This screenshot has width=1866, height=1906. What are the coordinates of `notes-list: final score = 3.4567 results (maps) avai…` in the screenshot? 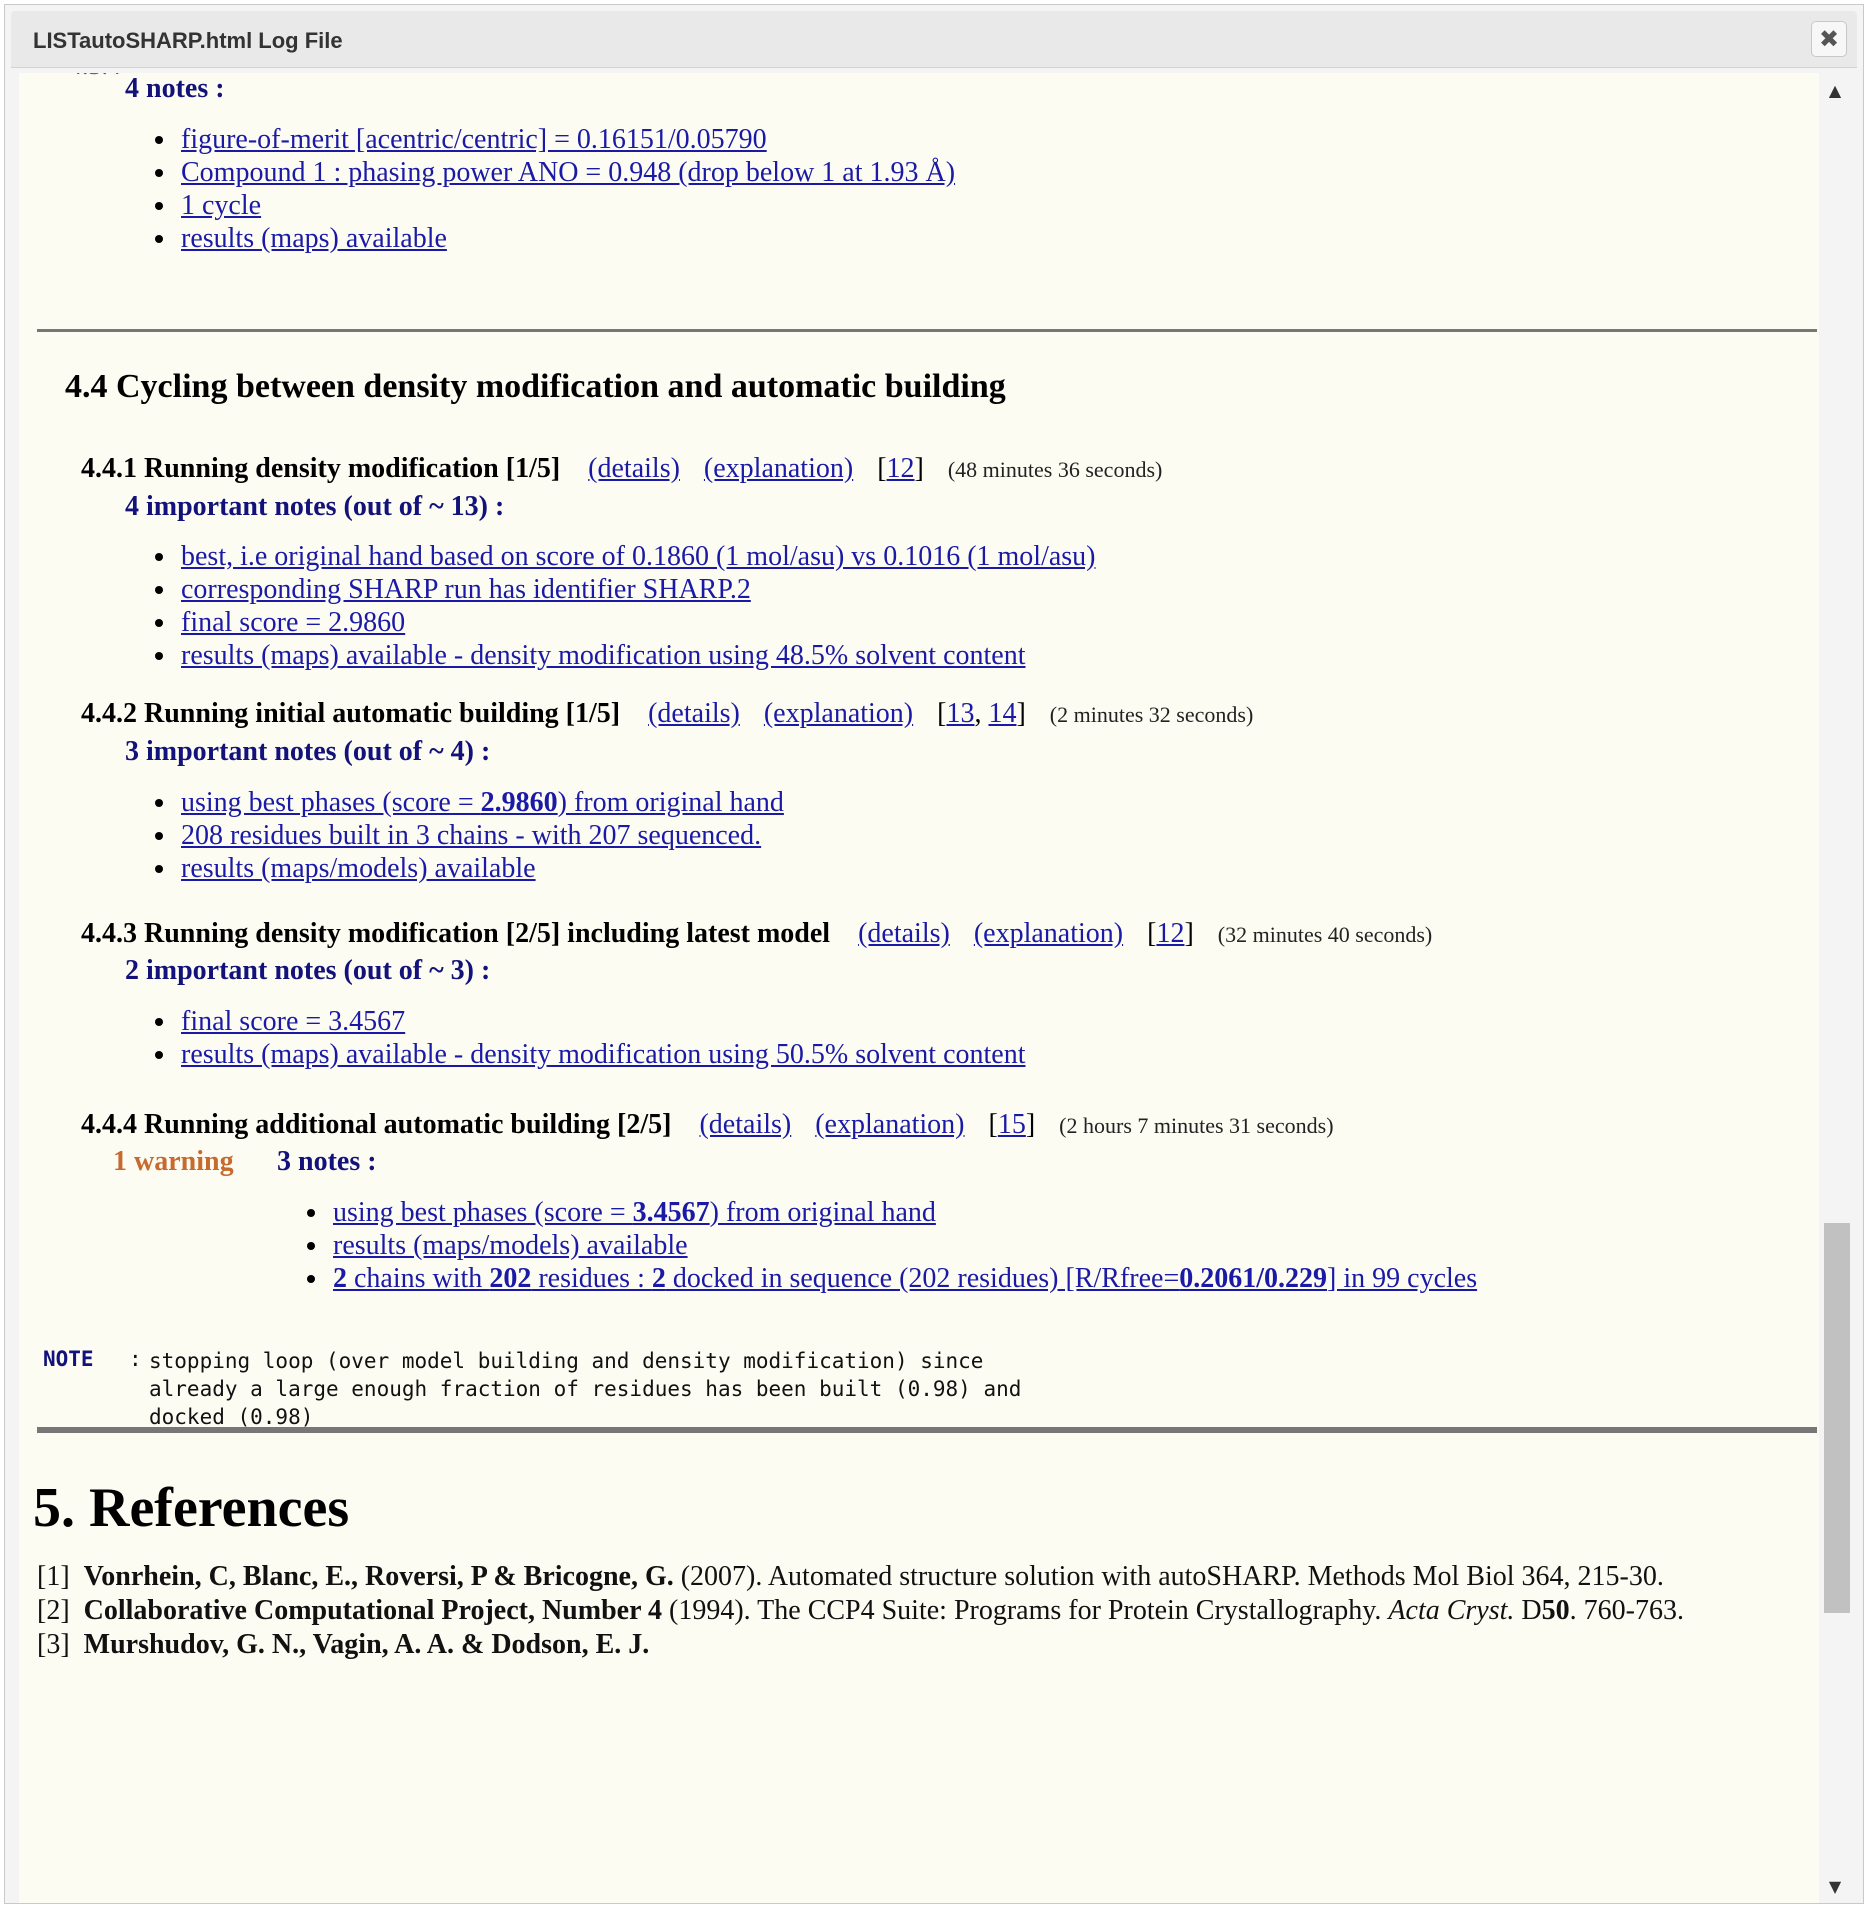 It's located at (590, 1038).